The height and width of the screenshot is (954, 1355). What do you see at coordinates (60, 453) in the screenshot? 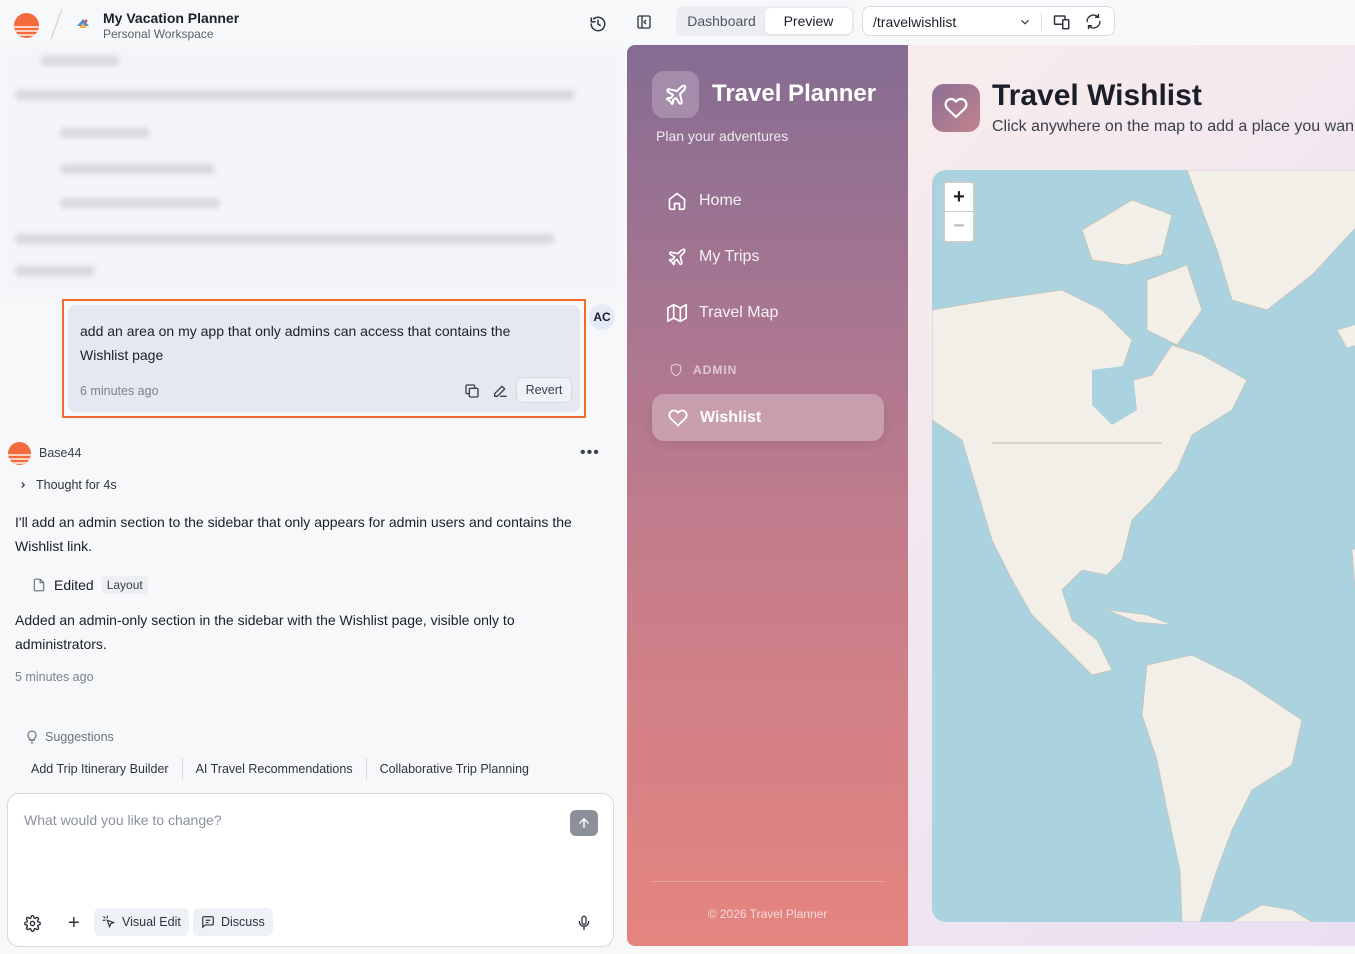
I see `bot-name: Base44` at bounding box center [60, 453].